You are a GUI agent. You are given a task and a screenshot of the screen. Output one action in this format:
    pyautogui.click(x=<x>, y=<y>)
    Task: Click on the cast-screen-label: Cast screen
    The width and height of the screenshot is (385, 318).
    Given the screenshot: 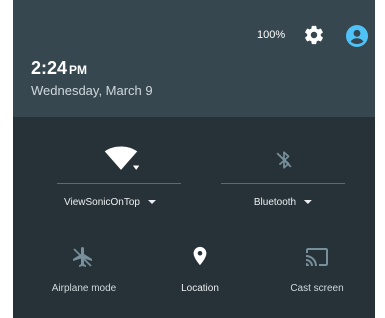 What is the action you would take?
    pyautogui.click(x=316, y=288)
    